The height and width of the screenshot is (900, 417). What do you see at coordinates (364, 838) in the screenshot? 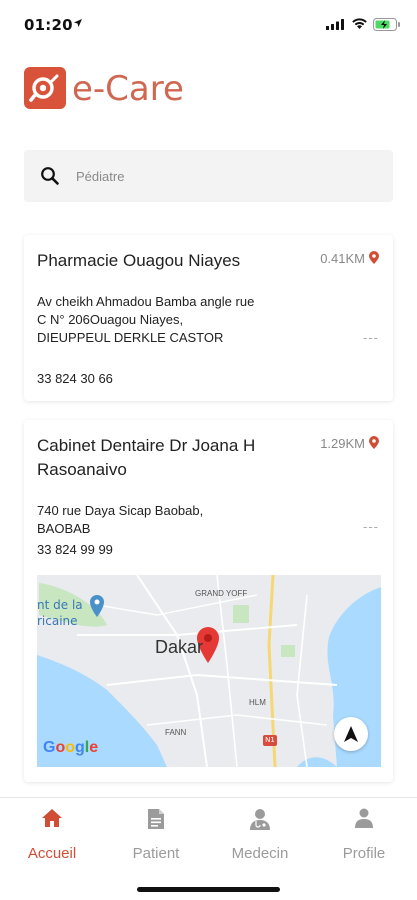
I see `tab-profile: Profile` at bounding box center [364, 838].